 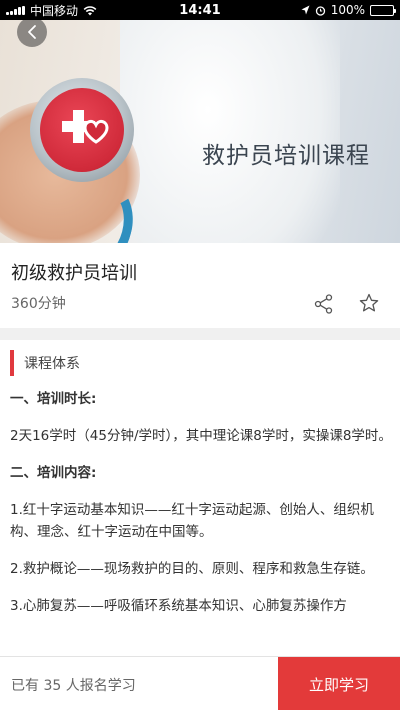 I want to click on carrier-label: 中国移动, so click(x=54, y=10).